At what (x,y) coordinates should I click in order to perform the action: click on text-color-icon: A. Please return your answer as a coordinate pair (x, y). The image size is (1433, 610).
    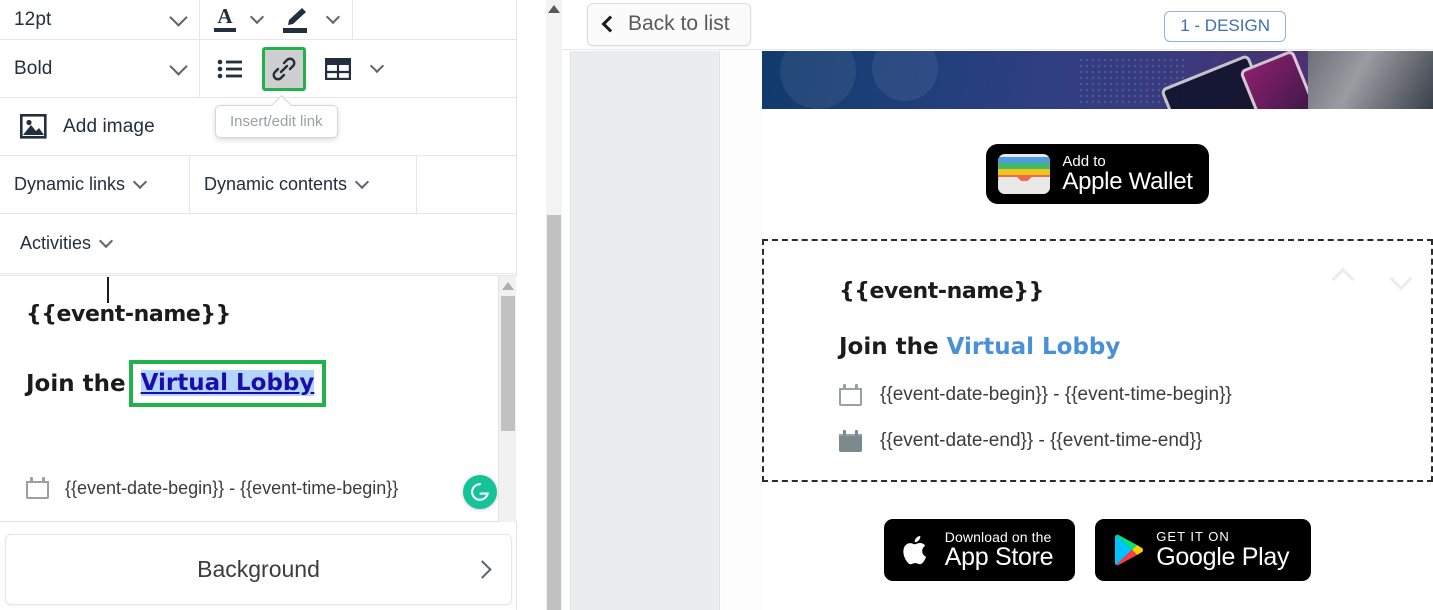
    Looking at the image, I should click on (225, 19).